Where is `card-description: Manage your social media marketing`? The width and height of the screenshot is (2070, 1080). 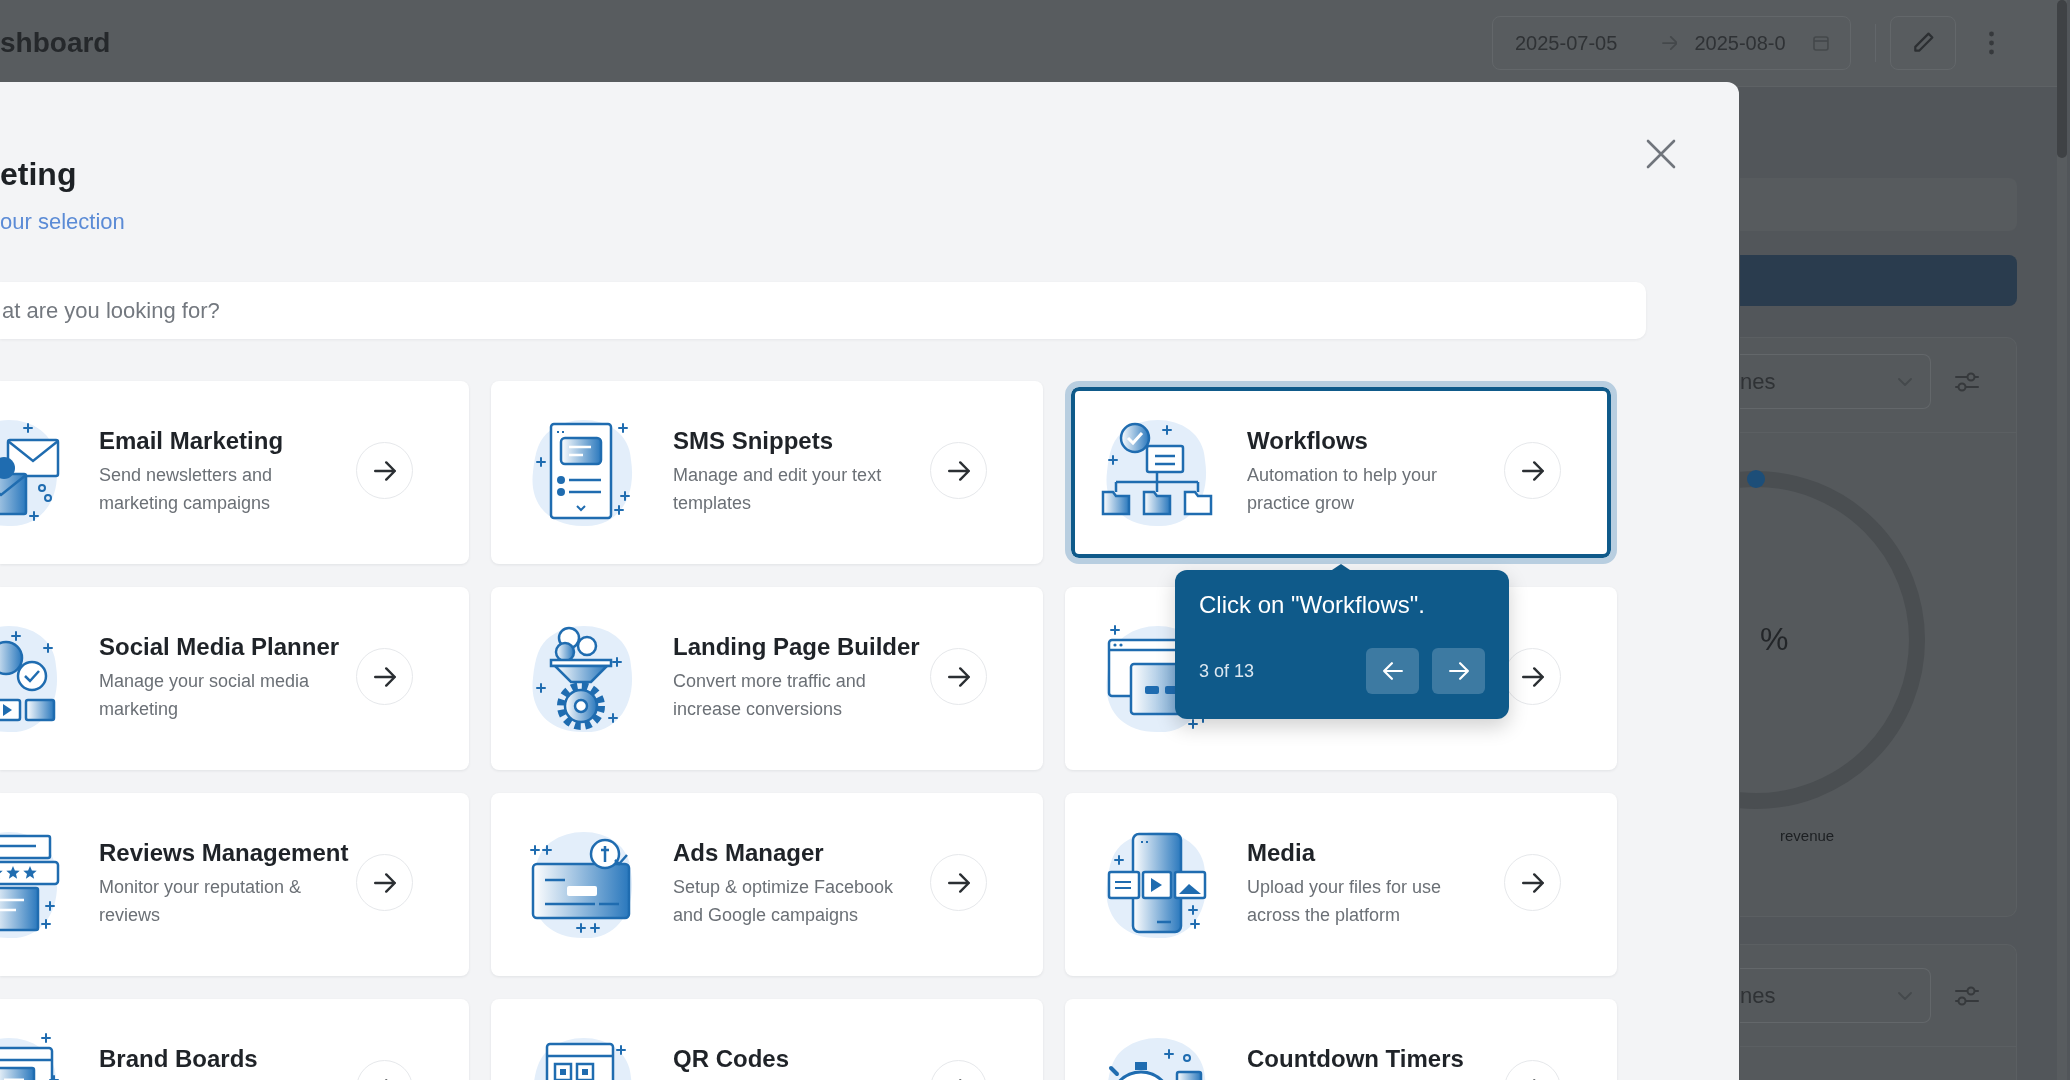 card-description: Manage your social media marketing is located at coordinates (205, 695).